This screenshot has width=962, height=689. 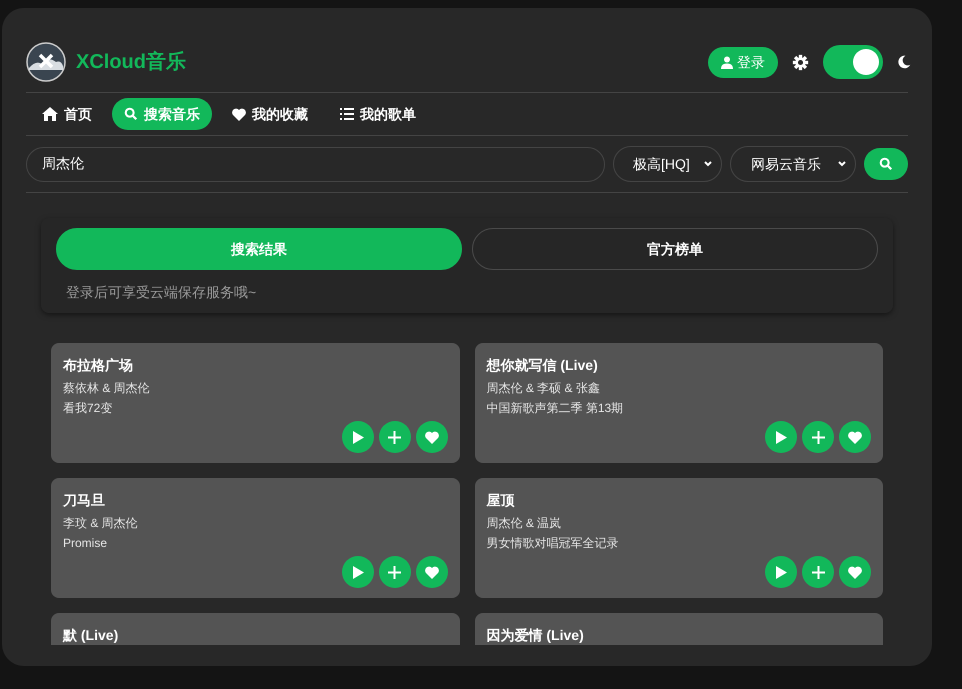 What do you see at coordinates (98, 365) in the screenshot?
I see `song-title: 布拉格广场` at bounding box center [98, 365].